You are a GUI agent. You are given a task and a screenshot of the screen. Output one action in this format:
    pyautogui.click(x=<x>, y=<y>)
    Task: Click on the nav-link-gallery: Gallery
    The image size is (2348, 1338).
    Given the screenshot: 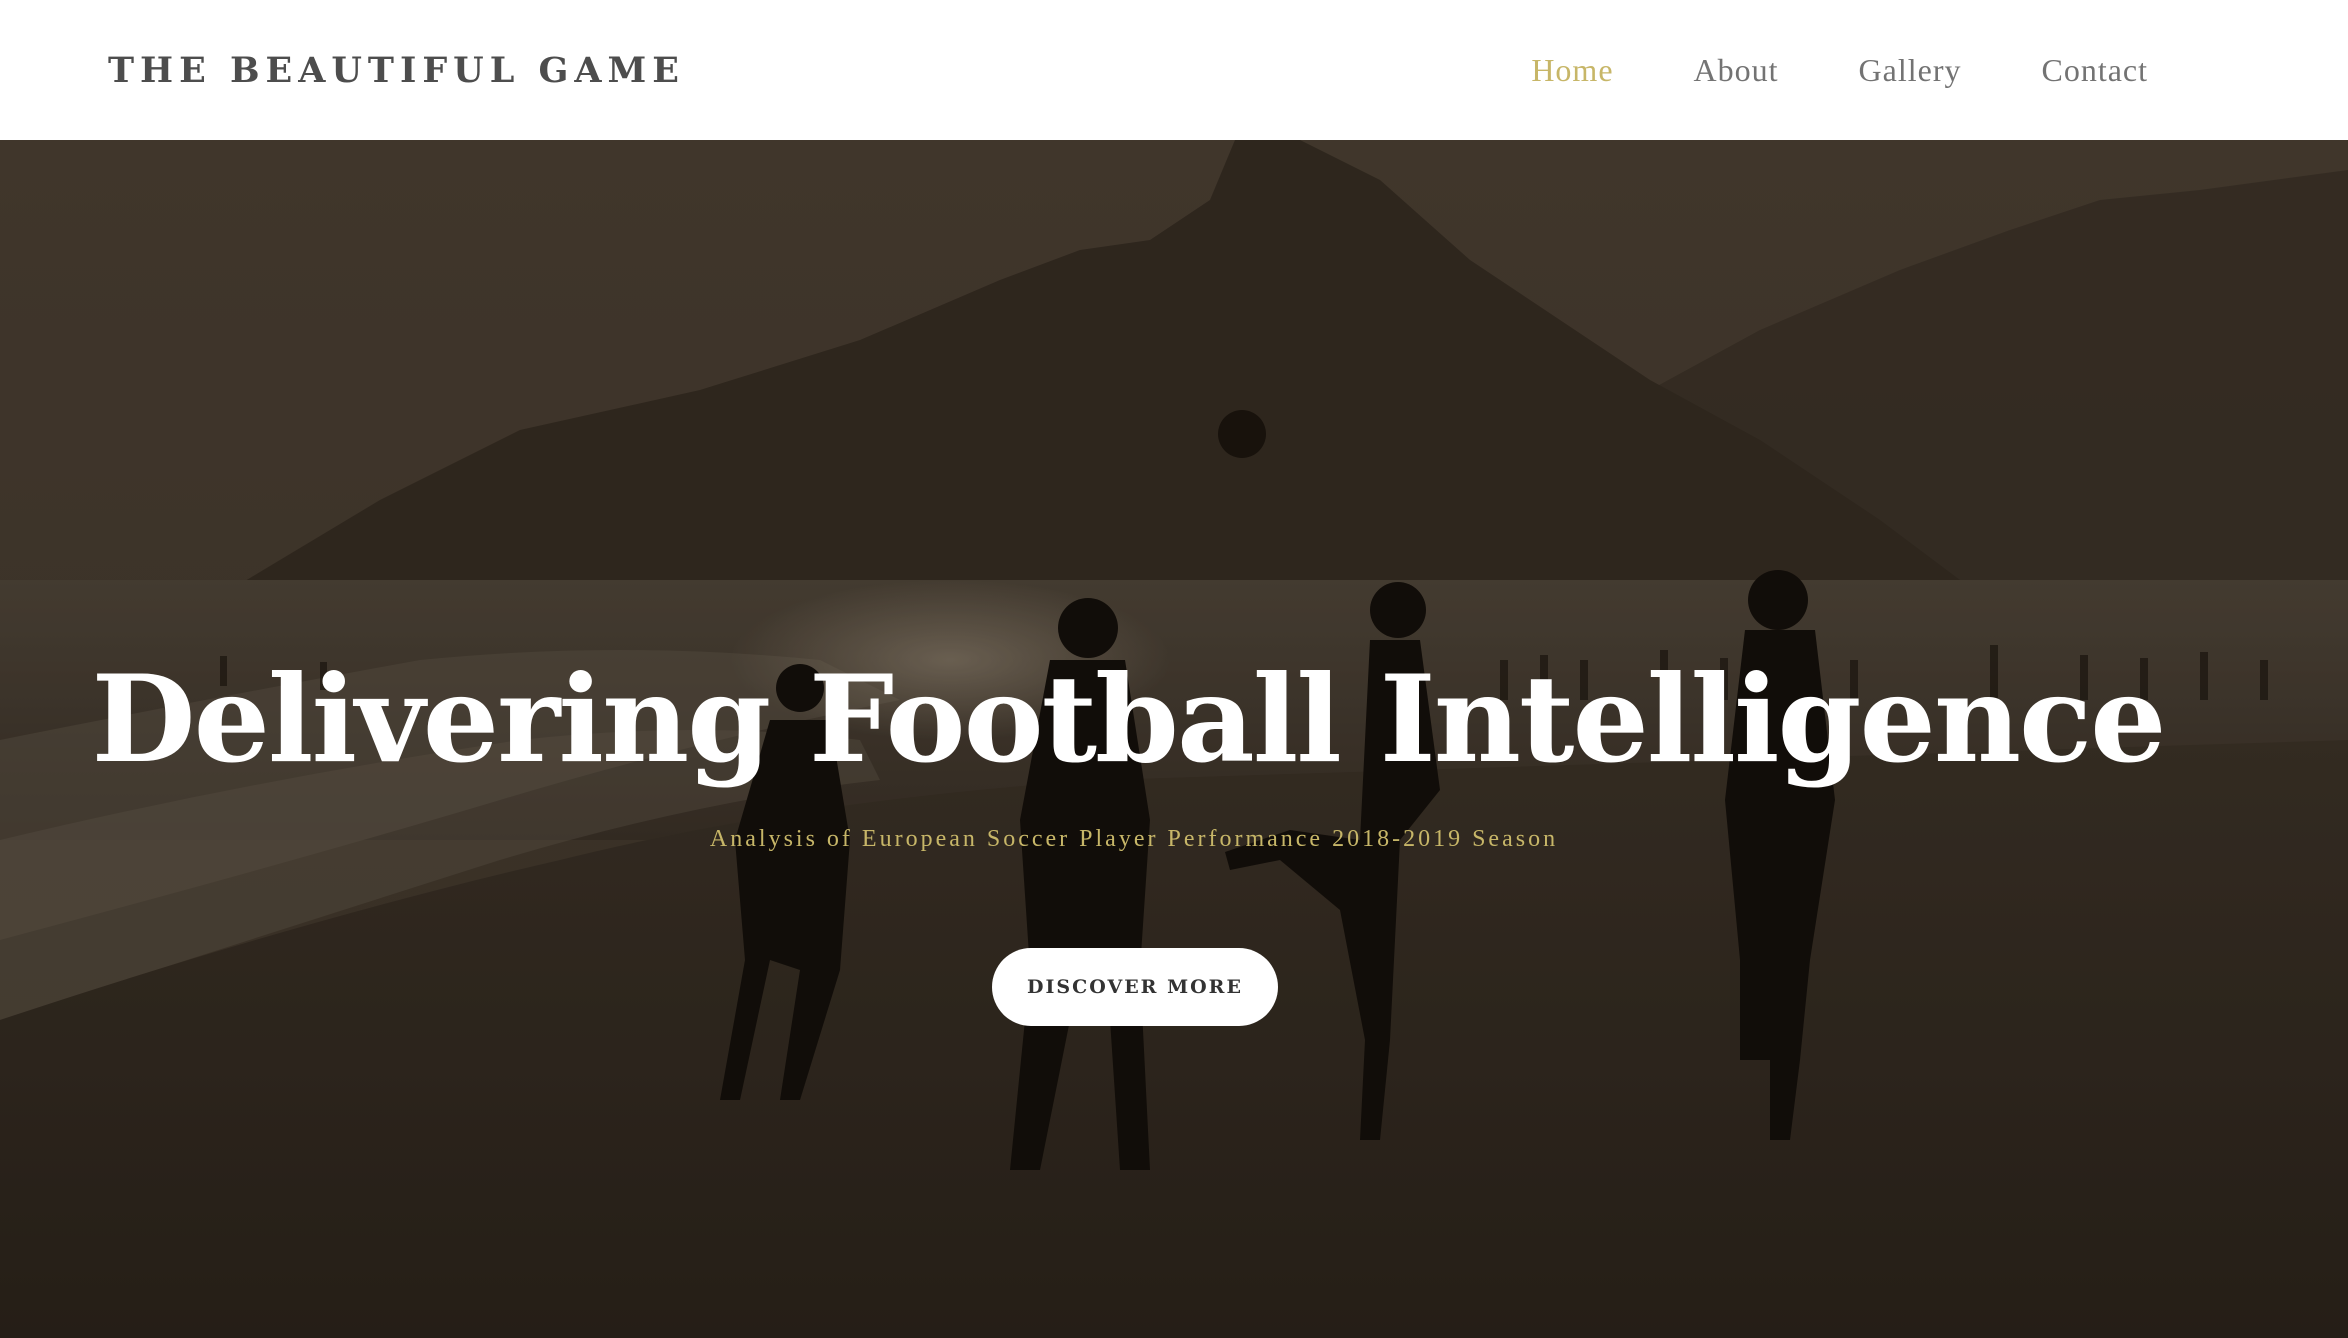 What is the action you would take?
    pyautogui.click(x=1910, y=70)
    